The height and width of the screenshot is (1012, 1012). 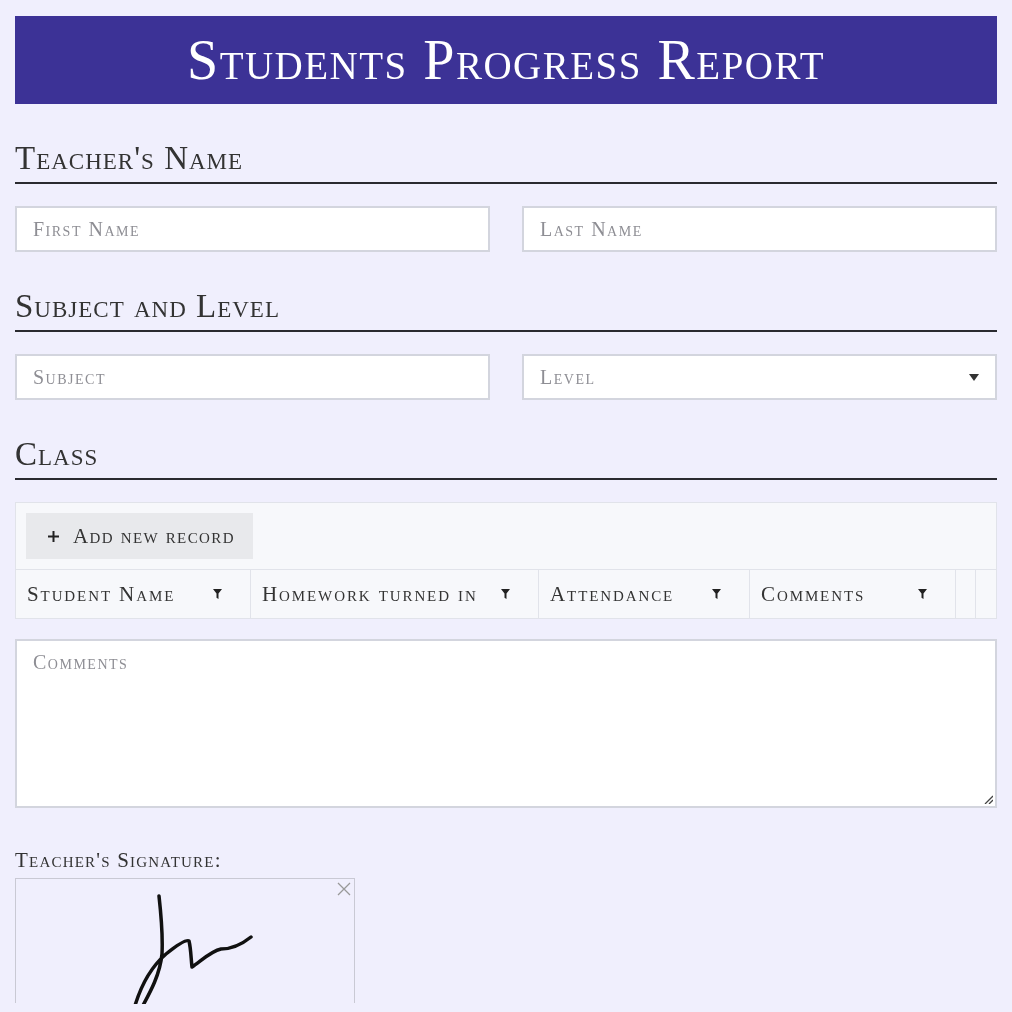 I want to click on resize-handle-icon, so click(x=988, y=799).